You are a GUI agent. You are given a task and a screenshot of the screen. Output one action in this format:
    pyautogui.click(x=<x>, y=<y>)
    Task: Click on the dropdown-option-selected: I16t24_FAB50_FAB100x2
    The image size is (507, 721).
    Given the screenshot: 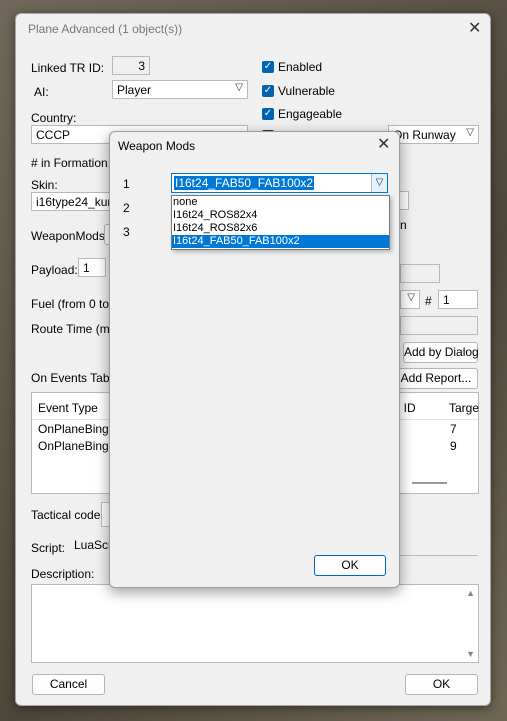 What is the action you would take?
    pyautogui.click(x=280, y=241)
    